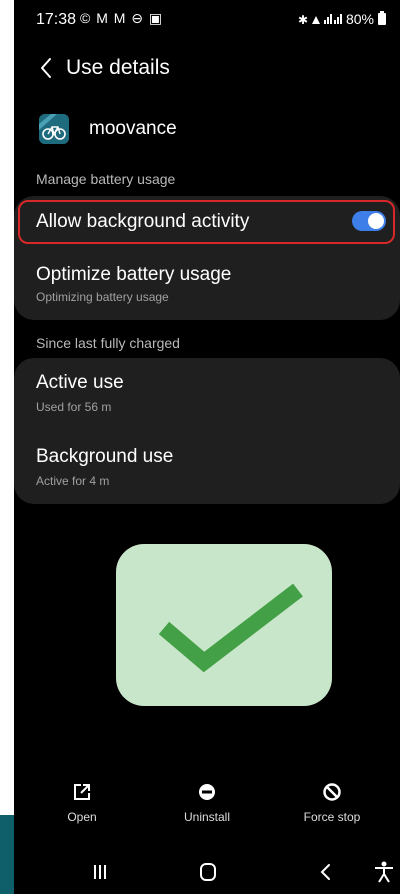  I want to click on signal-icons: ✱, so click(320, 19).